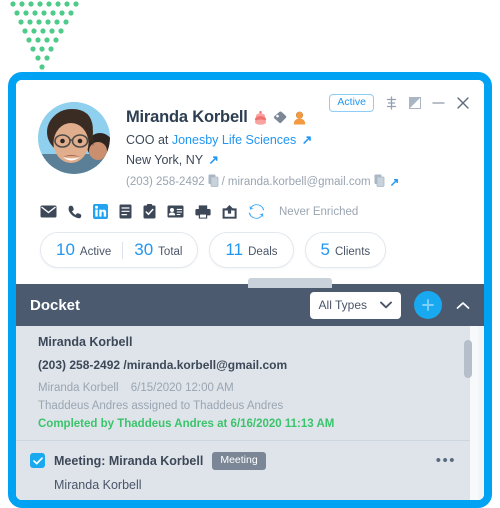  I want to click on status-badge: Meeting, so click(239, 461).